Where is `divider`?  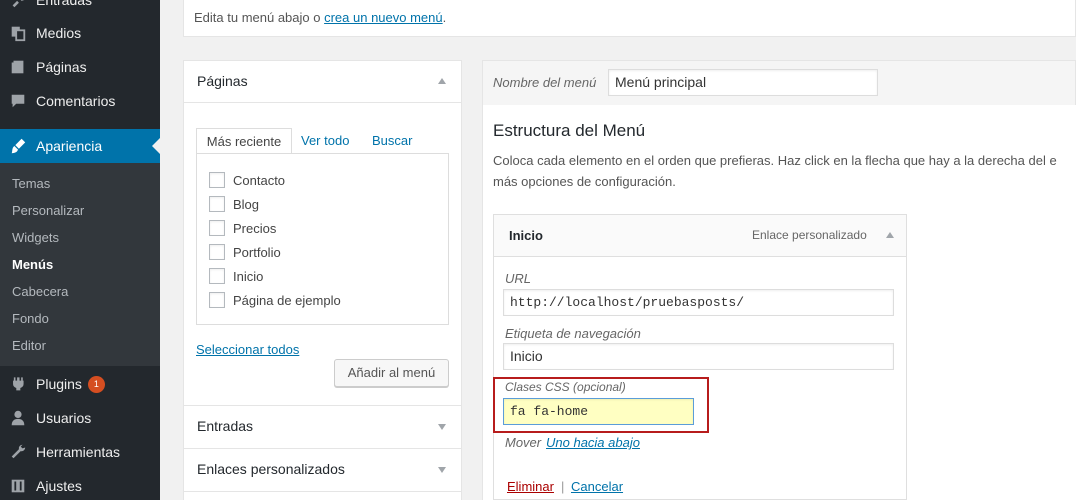
divider is located at coordinates (322, 102).